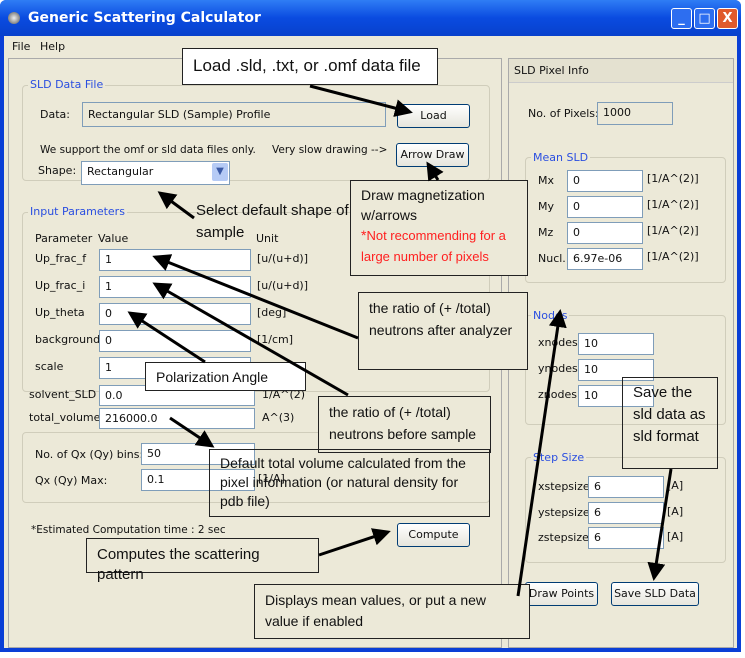 This screenshot has height=658, width=745. Describe the element at coordinates (64, 238) in the screenshot. I see `header-parameter: Parameter` at that location.